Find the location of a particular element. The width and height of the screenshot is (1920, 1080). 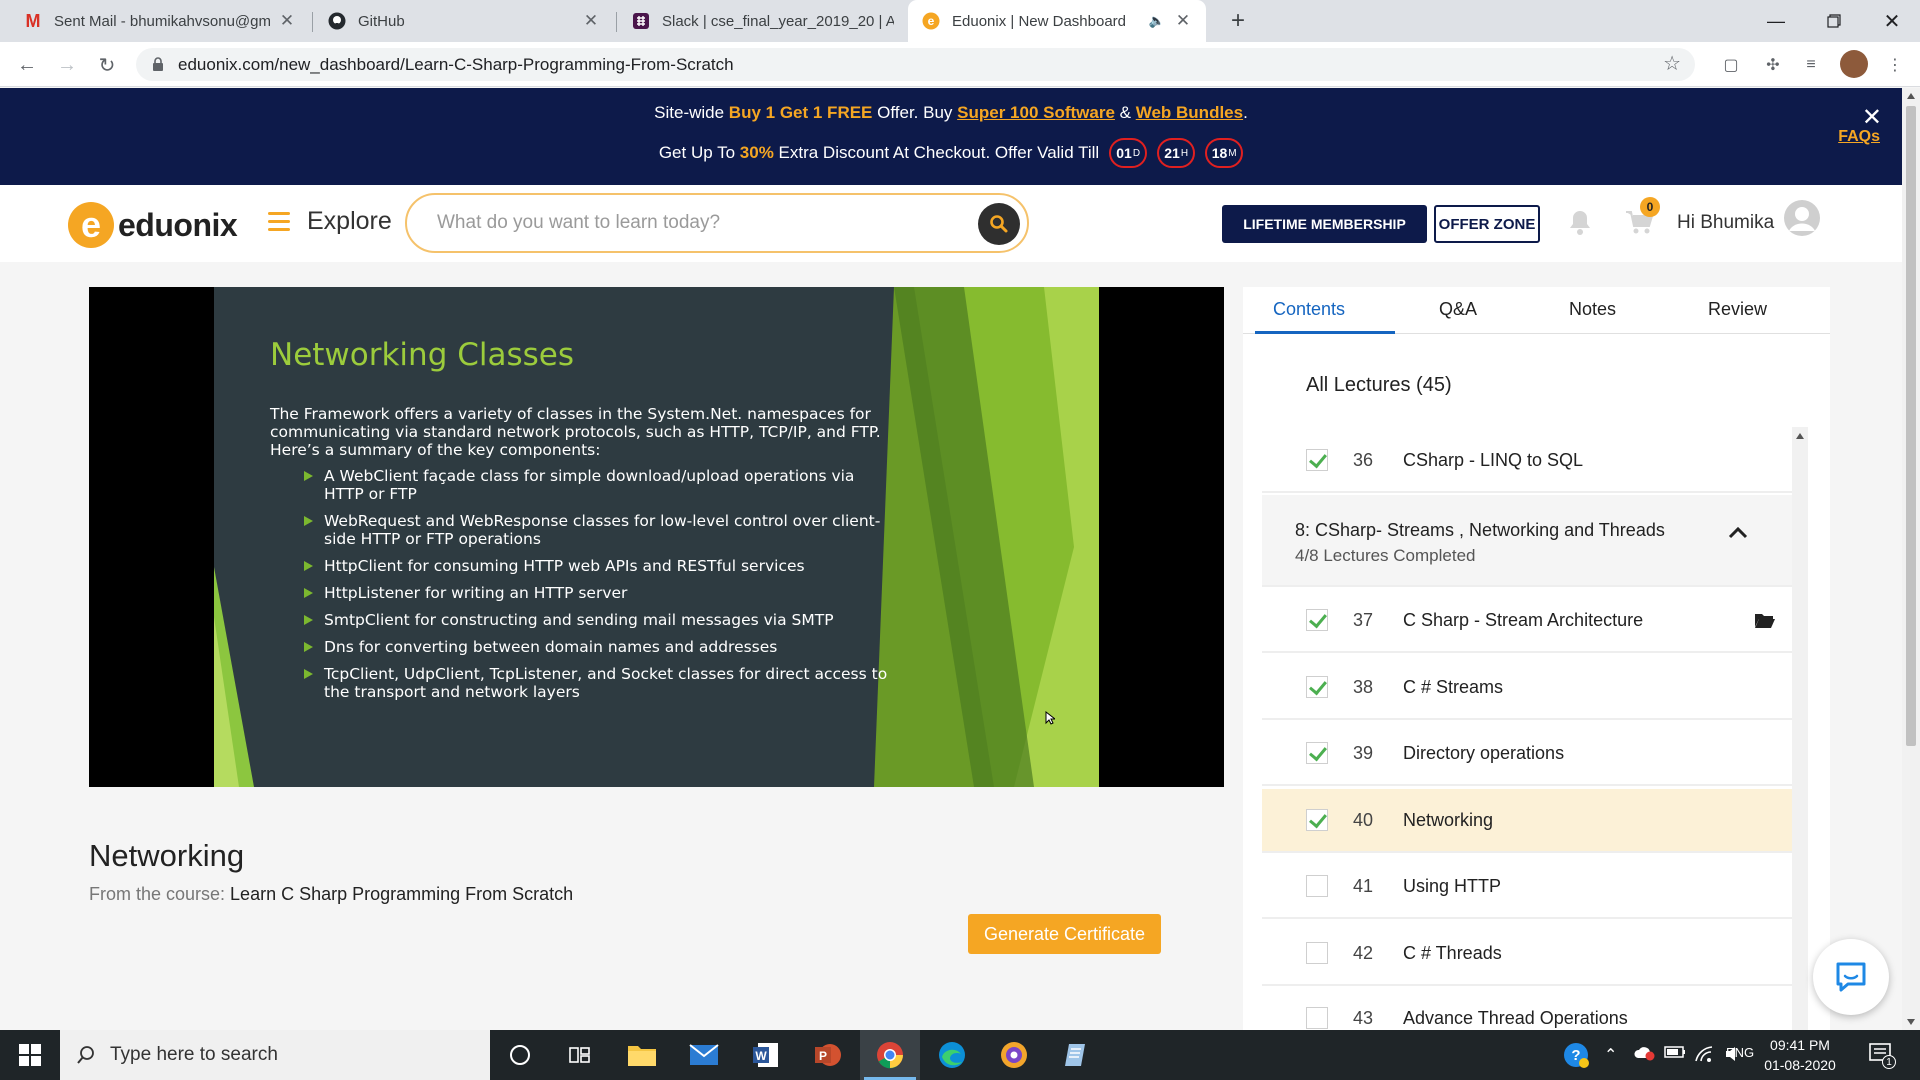

extension-icon: ▢ is located at coordinates (1731, 65).